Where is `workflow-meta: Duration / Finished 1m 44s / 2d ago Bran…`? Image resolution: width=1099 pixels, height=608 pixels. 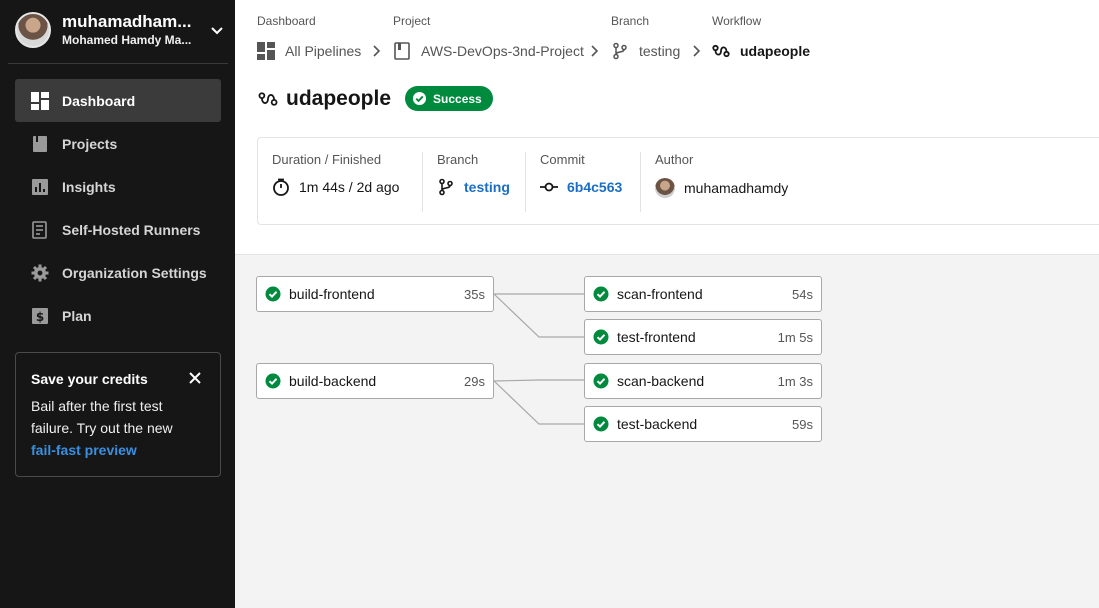
workflow-meta: Duration / Finished 1m 44s / 2d ago Bran… is located at coordinates (678, 181).